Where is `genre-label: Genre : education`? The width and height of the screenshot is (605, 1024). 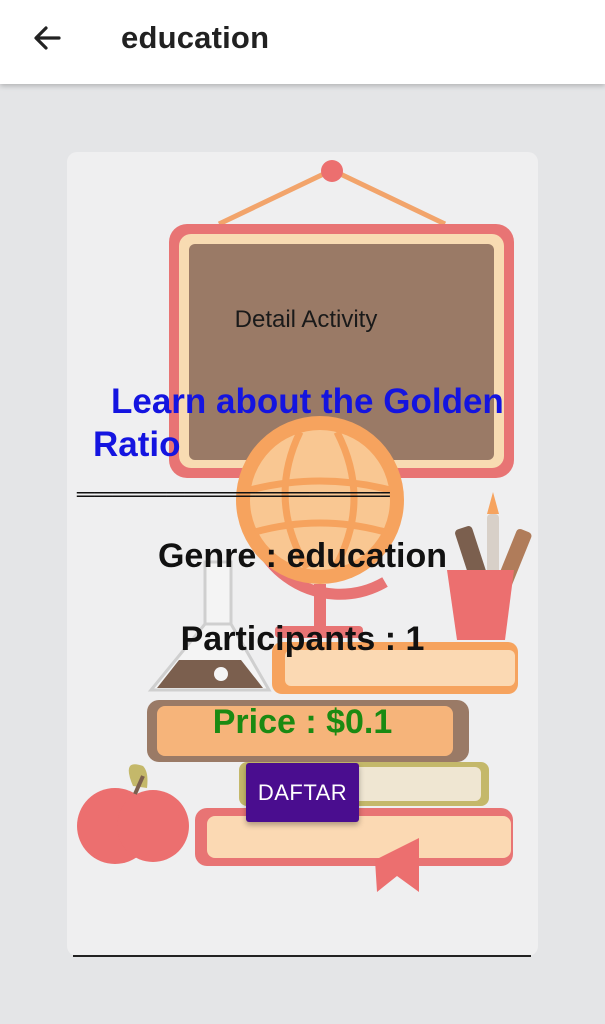
genre-label: Genre : education is located at coordinates (302, 556).